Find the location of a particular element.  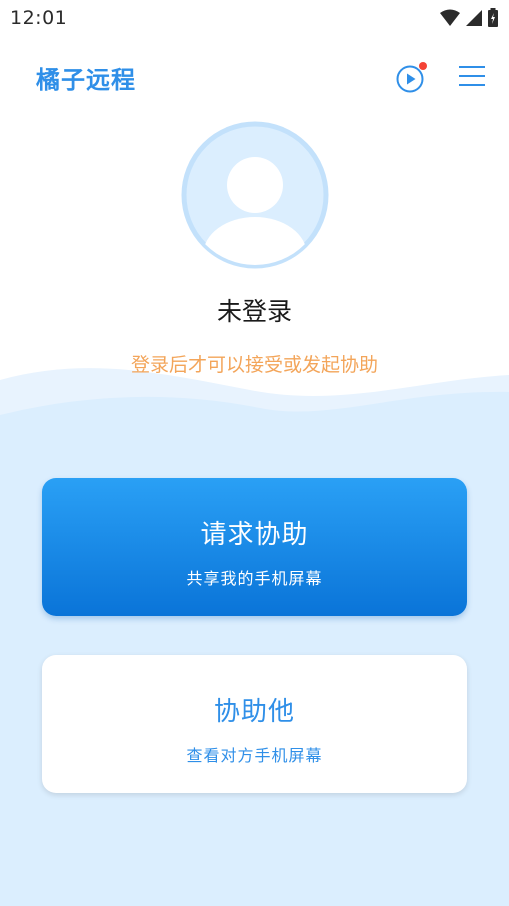

status-time: 12:01 is located at coordinates (39, 18).